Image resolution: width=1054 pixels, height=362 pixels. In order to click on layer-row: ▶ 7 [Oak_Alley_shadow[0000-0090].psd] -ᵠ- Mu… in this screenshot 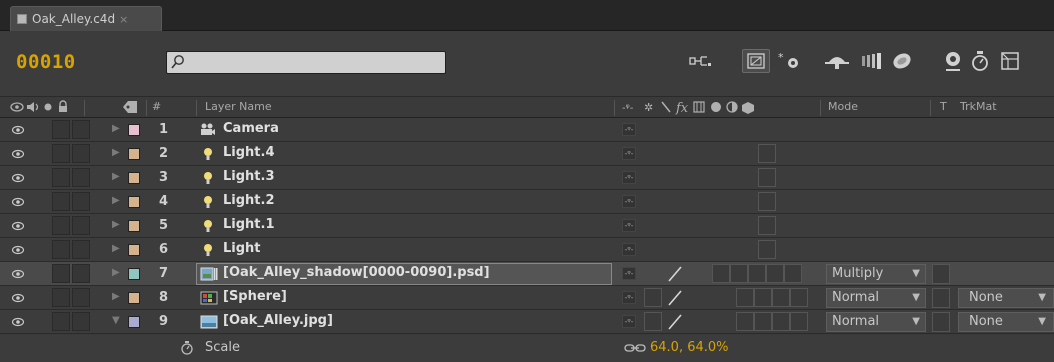, I will do `click(527, 274)`.